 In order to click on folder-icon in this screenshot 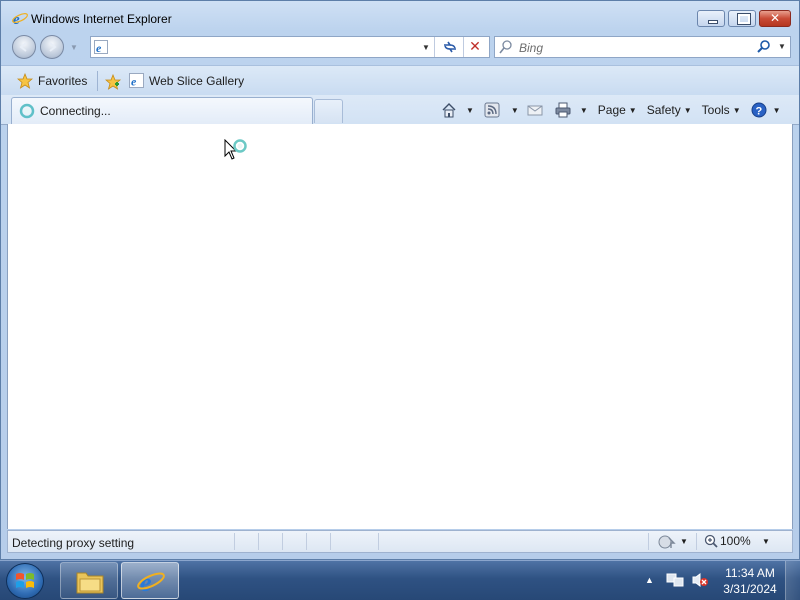, I will do `click(90, 583)`.